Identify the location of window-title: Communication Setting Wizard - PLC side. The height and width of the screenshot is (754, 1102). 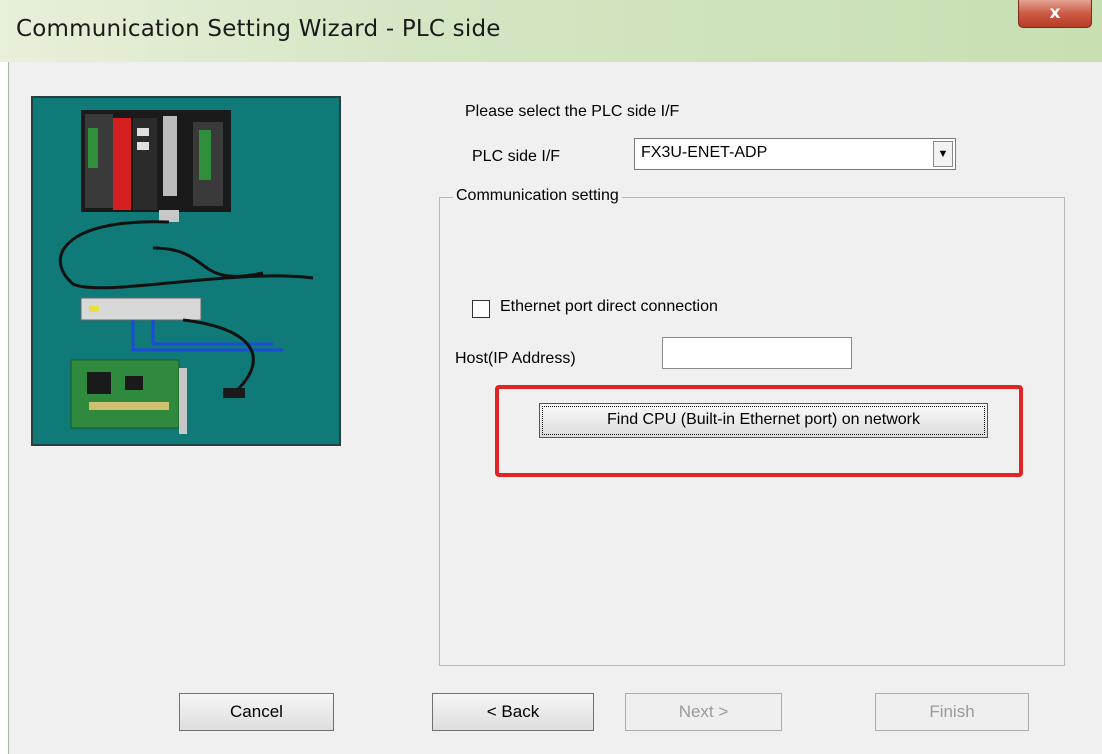
(258, 29).